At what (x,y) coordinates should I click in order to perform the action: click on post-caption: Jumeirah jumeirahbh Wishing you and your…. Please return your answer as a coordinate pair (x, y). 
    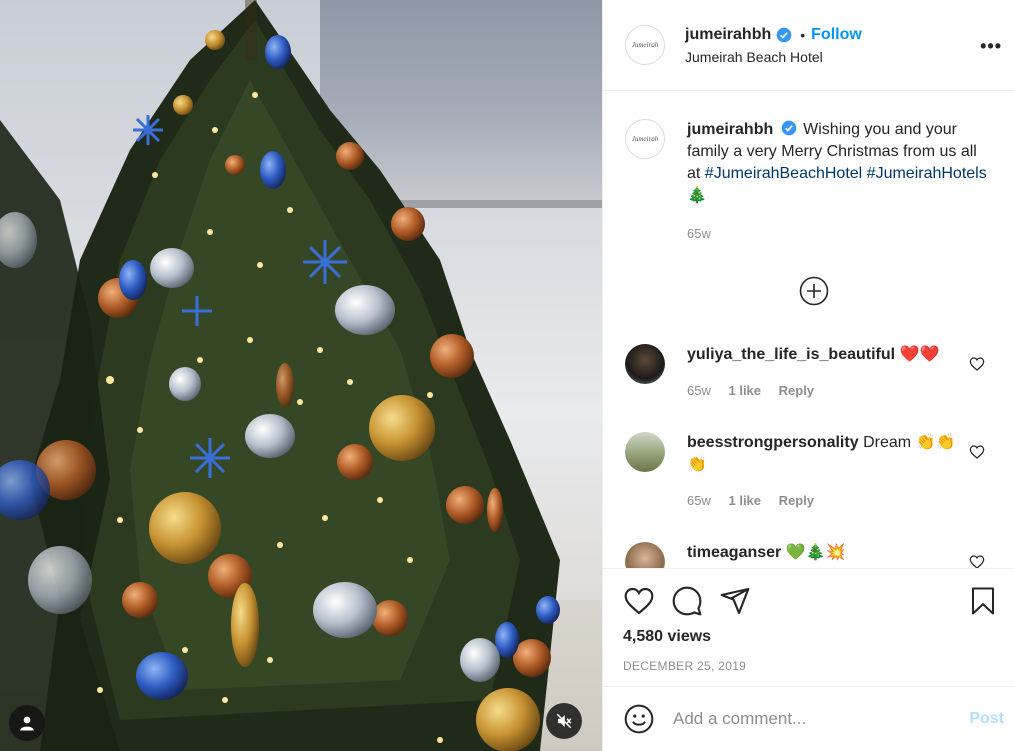
    Looking at the image, I should click on (806, 182).